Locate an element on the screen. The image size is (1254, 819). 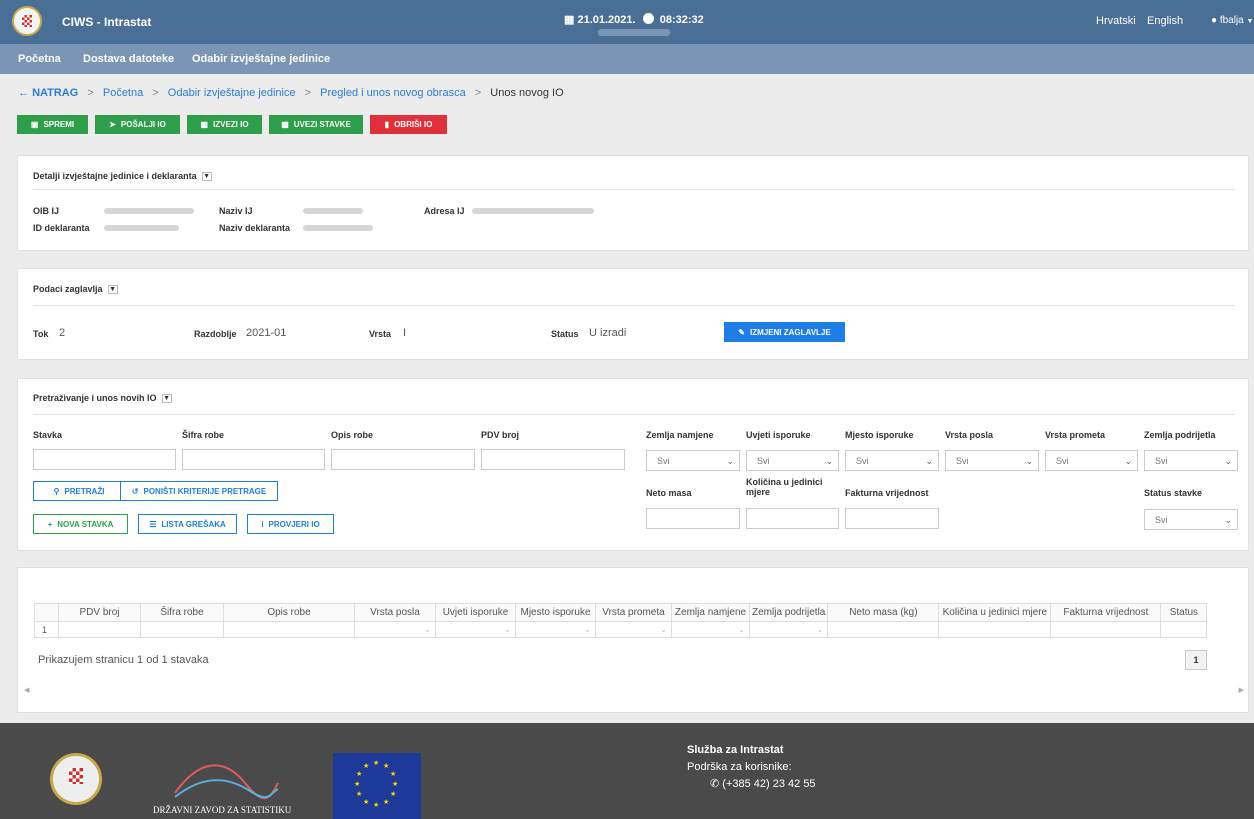
lang-en-link: English is located at coordinates (1165, 21).